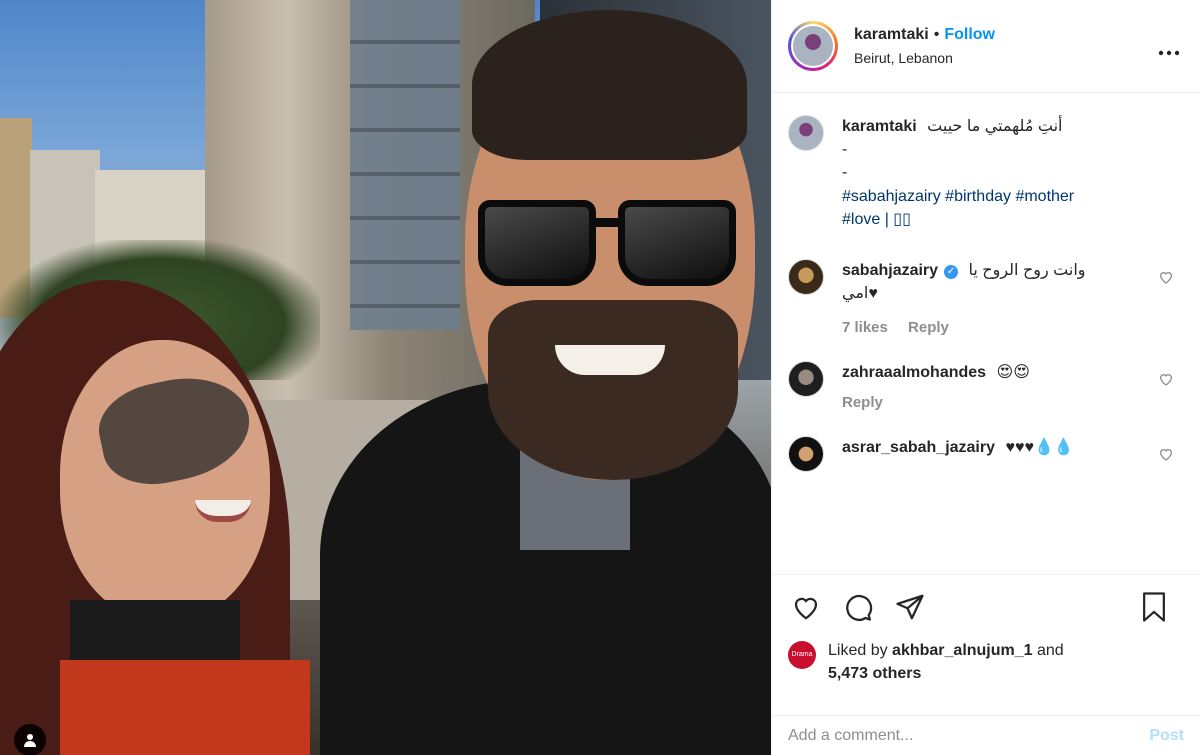  Describe the element at coordinates (914, 372) in the screenshot. I see `commenter-username: zahraaalmohandes` at that location.